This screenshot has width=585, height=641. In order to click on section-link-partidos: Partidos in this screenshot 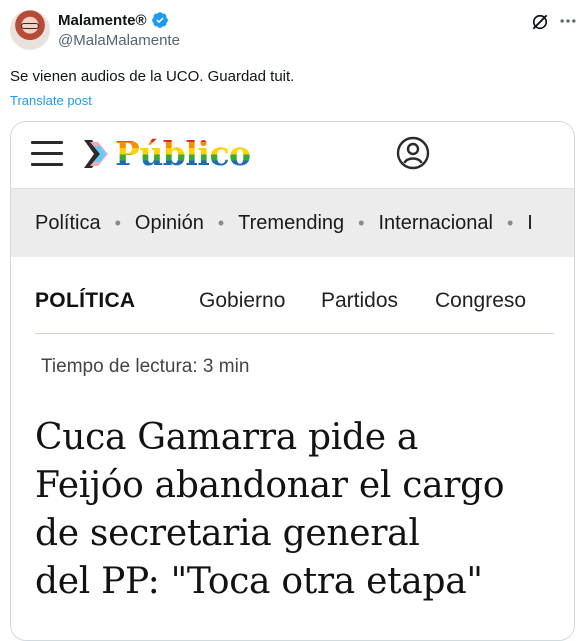, I will do `click(359, 301)`.